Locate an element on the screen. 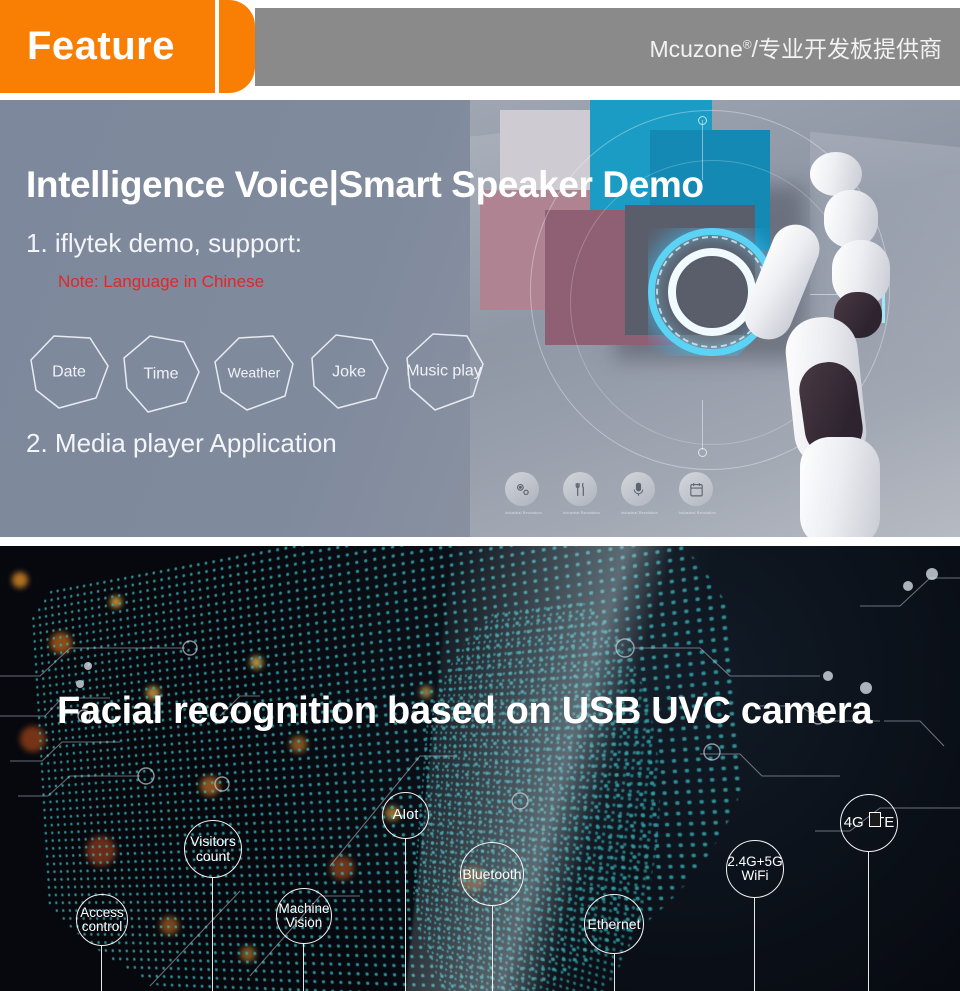 The image size is (960, 991). feature-tab-label: Feature is located at coordinates (101, 46).